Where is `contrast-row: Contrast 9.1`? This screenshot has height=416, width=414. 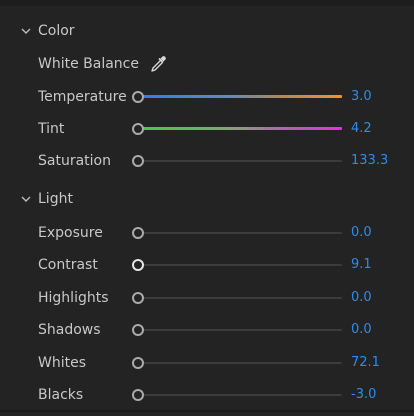
contrast-row: Contrast 9.1 is located at coordinates (208, 265).